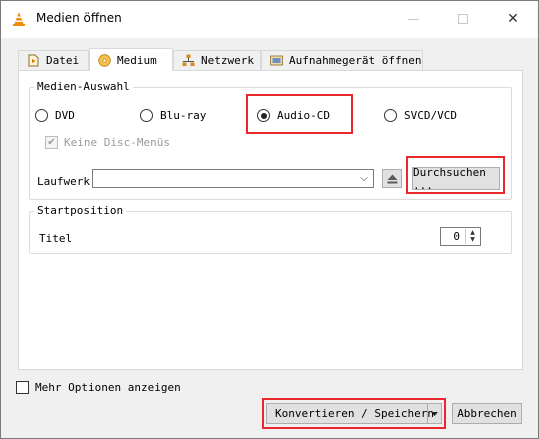  I want to click on chevron-down-icon: ⌵, so click(364, 178).